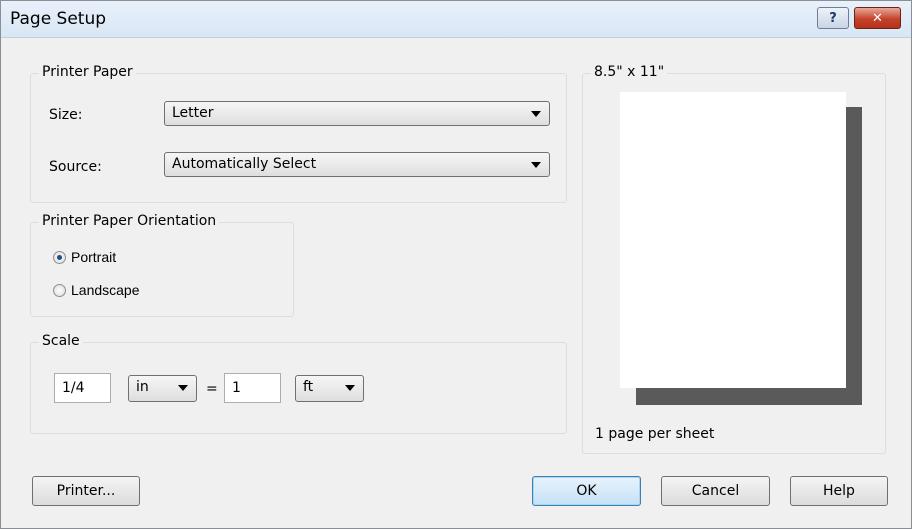  Describe the element at coordinates (236, 388) in the screenshot. I see `scale-right-value: 1` at that location.